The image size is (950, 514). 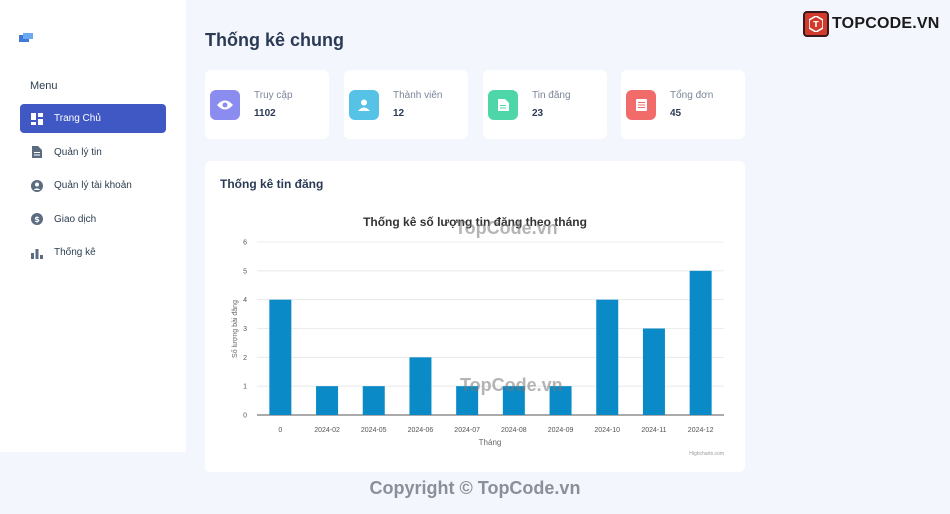 What do you see at coordinates (475, 488) in the screenshot?
I see `copyright-watermark: Copyright © TopCode.vn` at bounding box center [475, 488].